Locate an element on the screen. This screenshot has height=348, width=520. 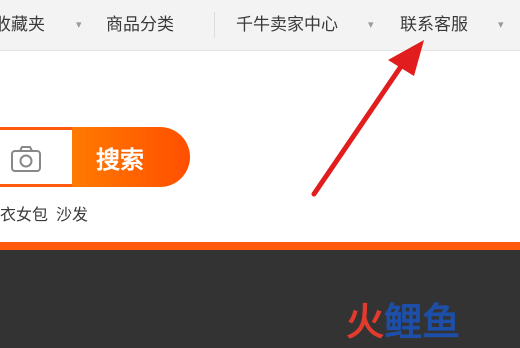
watermark-char: 鱼 is located at coordinates (441, 322).